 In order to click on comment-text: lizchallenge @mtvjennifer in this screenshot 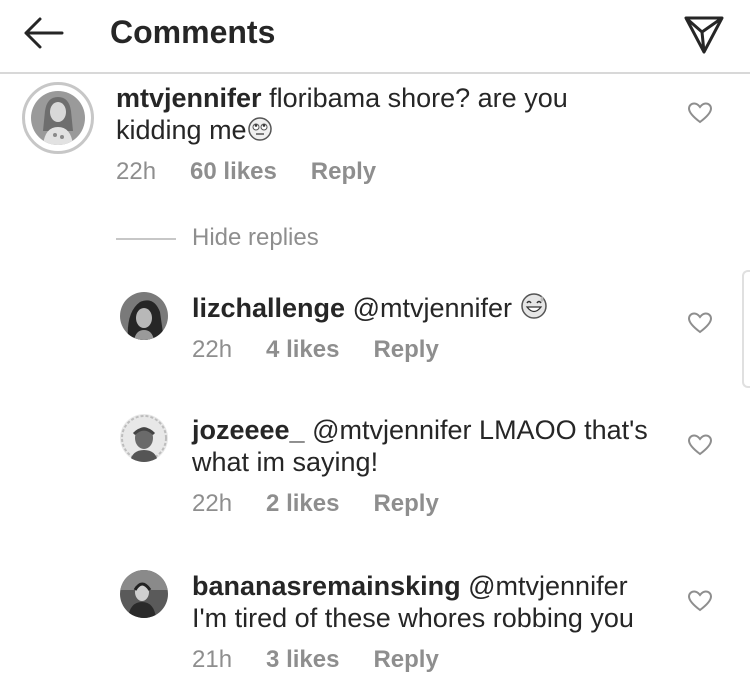, I will do `click(427, 308)`.